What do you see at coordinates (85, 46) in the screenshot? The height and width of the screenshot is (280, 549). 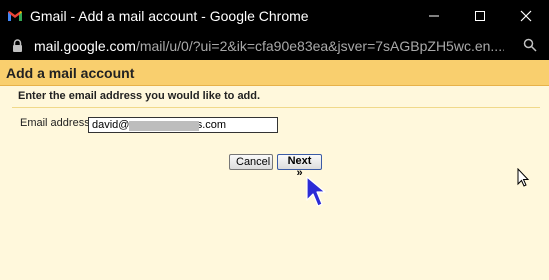 I see `url-domain: mail.google.com` at bounding box center [85, 46].